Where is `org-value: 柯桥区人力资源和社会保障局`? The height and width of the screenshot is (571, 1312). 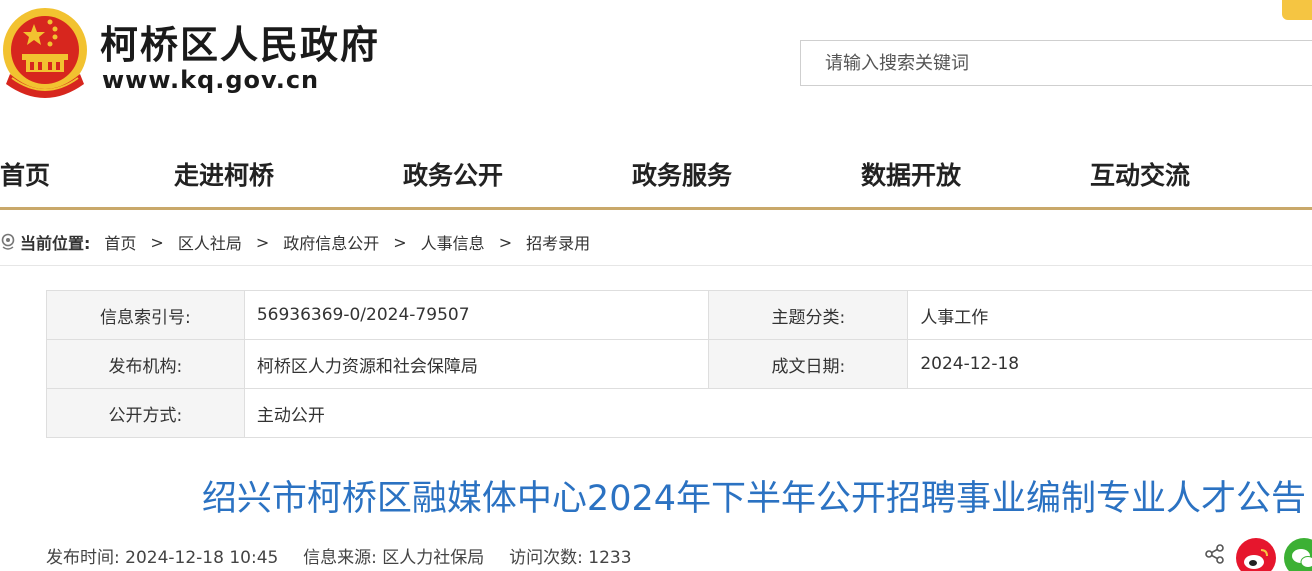 org-value: 柯桥区人力资源和社会保障局 is located at coordinates (476, 364).